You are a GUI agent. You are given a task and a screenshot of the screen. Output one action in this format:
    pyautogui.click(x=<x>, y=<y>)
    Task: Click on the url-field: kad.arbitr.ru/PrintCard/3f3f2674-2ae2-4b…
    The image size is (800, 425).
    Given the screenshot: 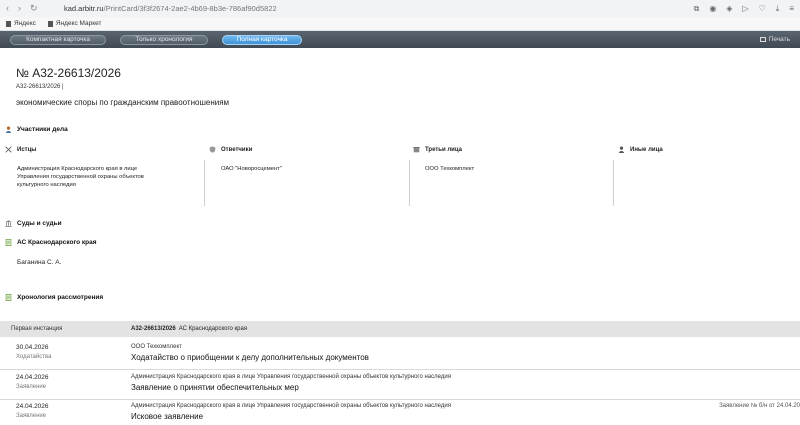 What is the action you would take?
    pyautogui.click(x=170, y=8)
    